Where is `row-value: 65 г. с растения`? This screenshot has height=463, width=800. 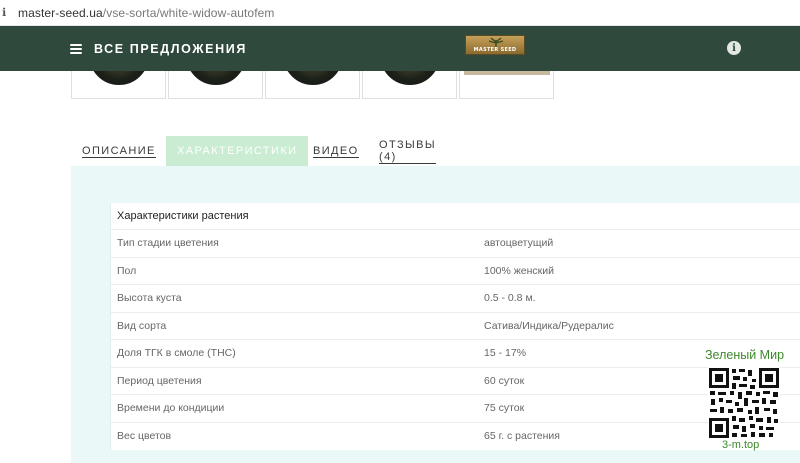 row-value: 65 г. с растения is located at coordinates (522, 436).